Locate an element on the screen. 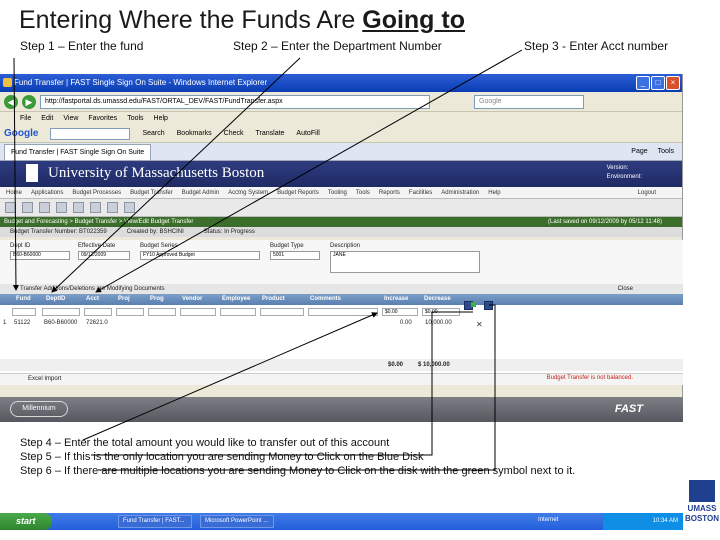  version-info: Version: Environment: is located at coordinates (624, 173).